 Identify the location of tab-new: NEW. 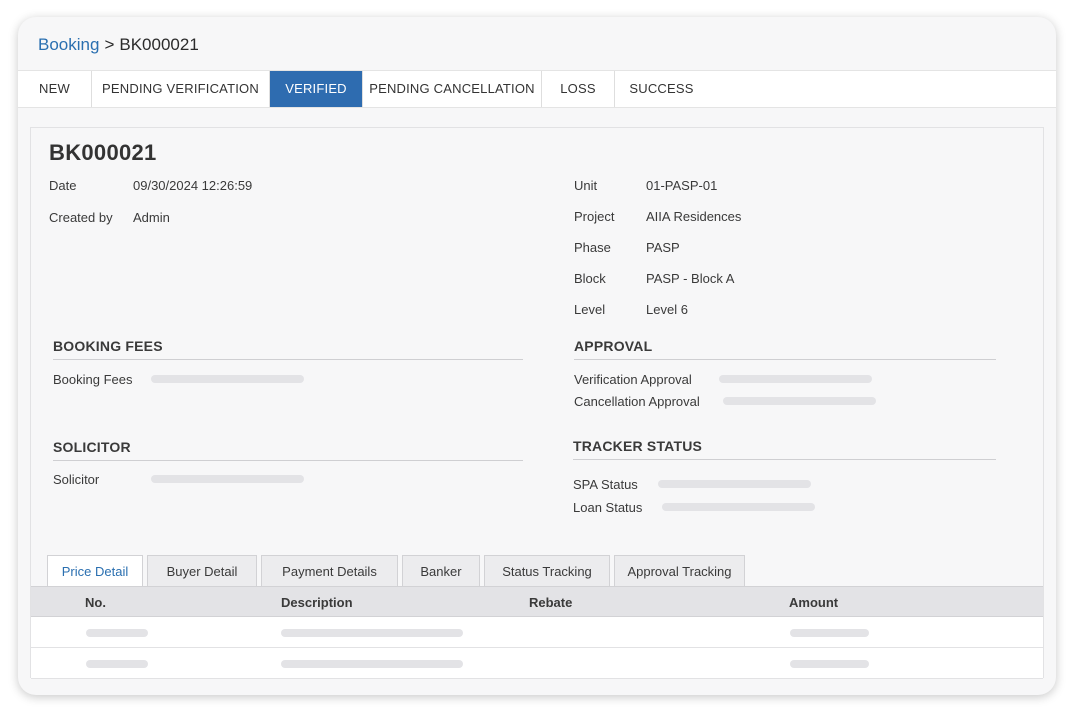
(55, 89).